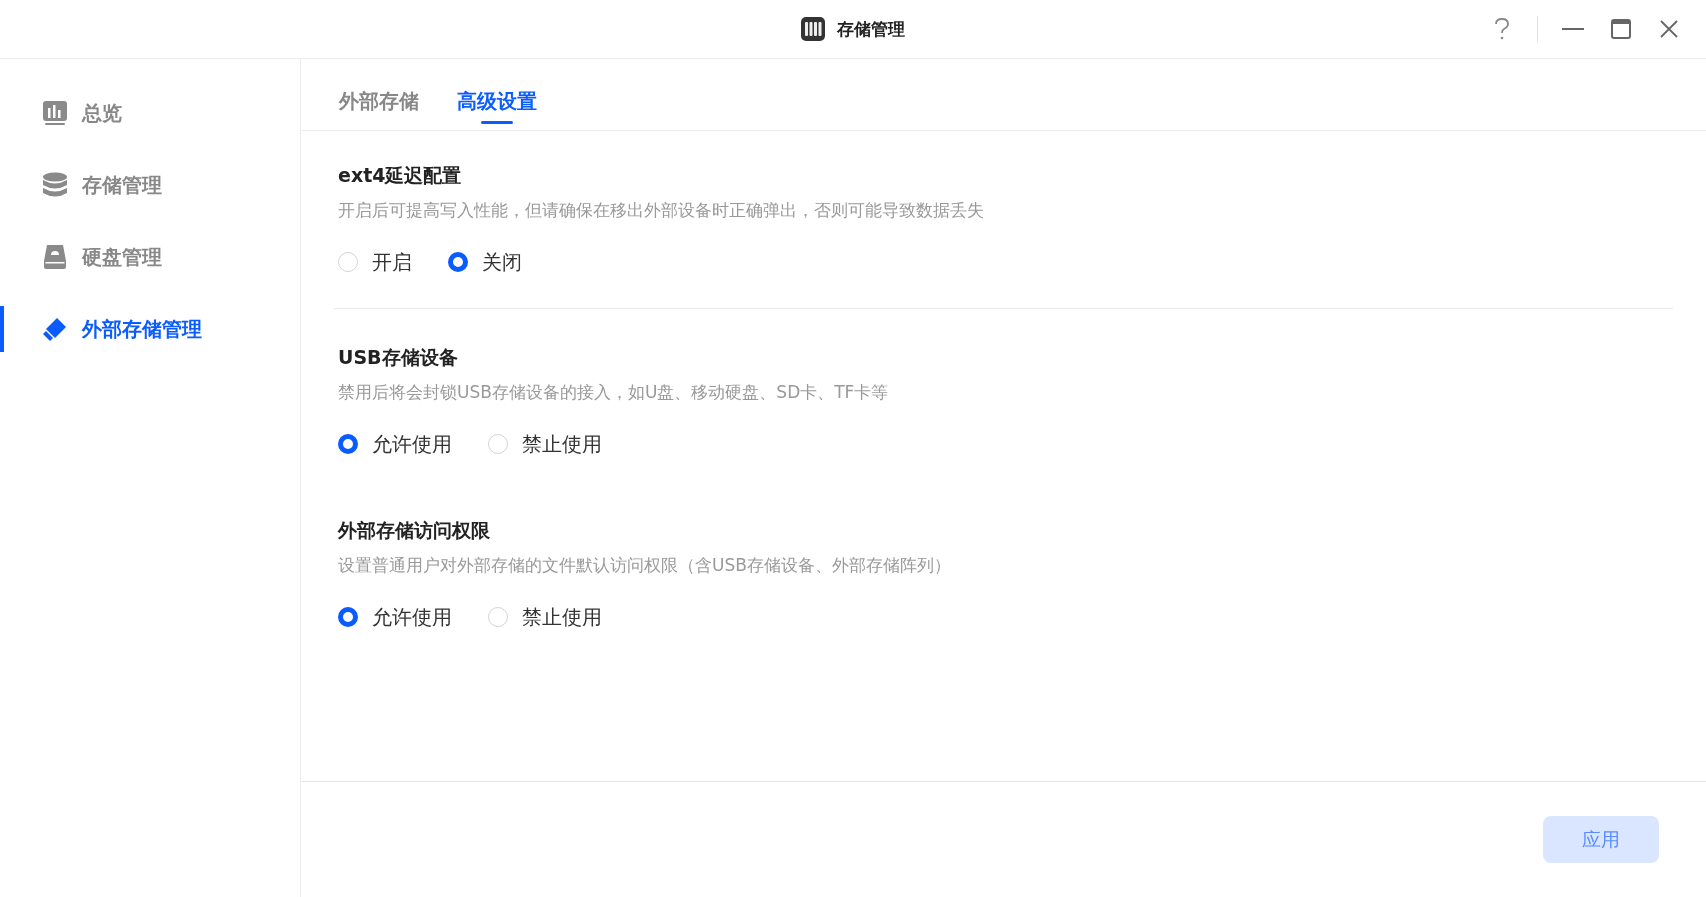 This screenshot has height=897, width=1706. What do you see at coordinates (55, 329) in the screenshot?
I see `usb-drive-icon` at bounding box center [55, 329].